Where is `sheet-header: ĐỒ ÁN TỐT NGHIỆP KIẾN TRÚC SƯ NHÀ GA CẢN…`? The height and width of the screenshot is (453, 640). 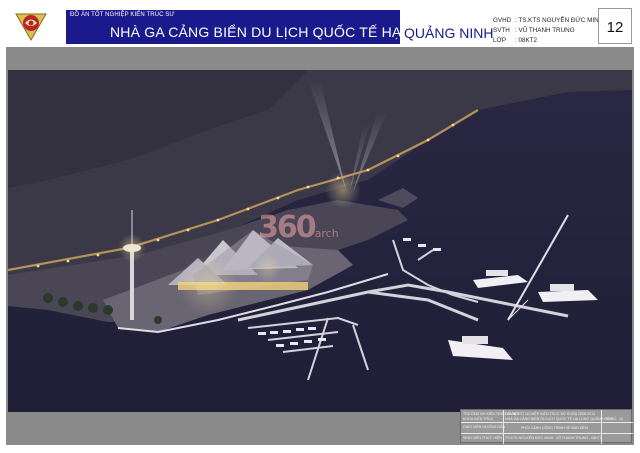
sheet-header: ĐỒ ÁN TỐT NGHIỆP KIẾN TRÚC SƯ NHÀ GA CẢN… is located at coordinates (320, 26).